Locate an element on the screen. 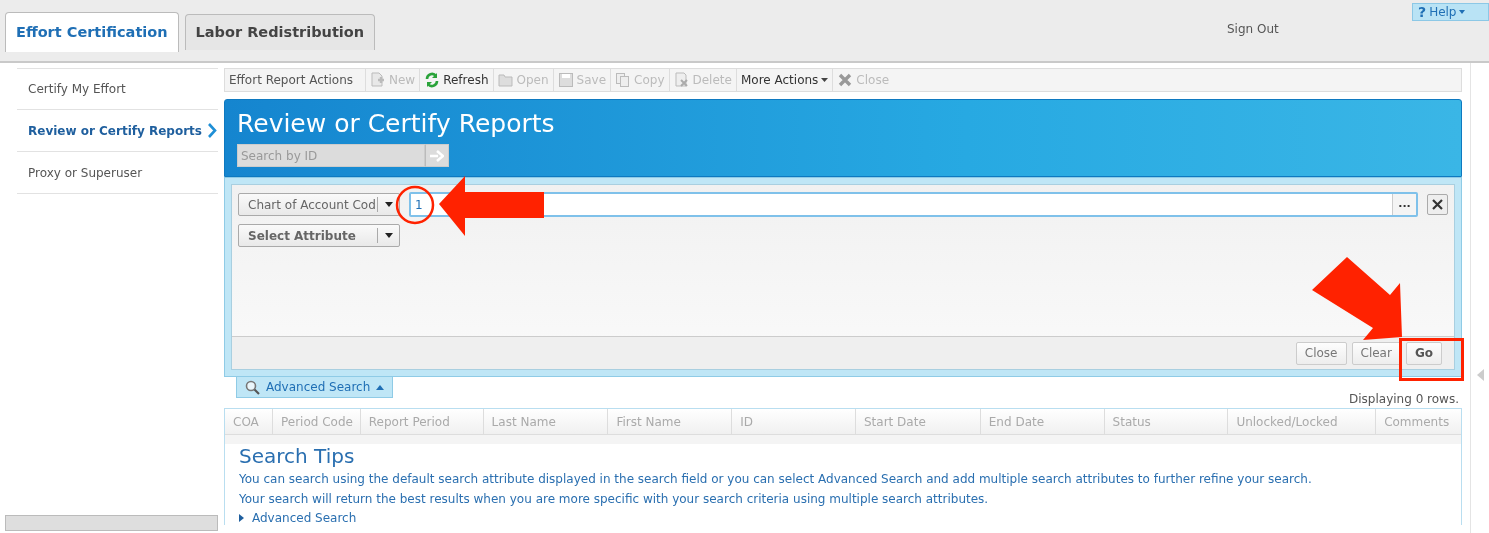  column-header: ID is located at coordinates (794, 421).